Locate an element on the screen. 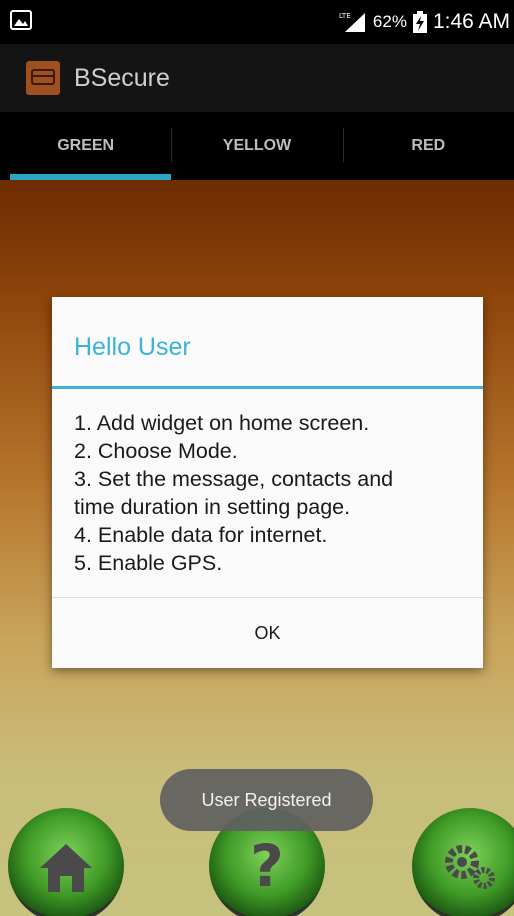  dialog-title-divider is located at coordinates (267, 387).